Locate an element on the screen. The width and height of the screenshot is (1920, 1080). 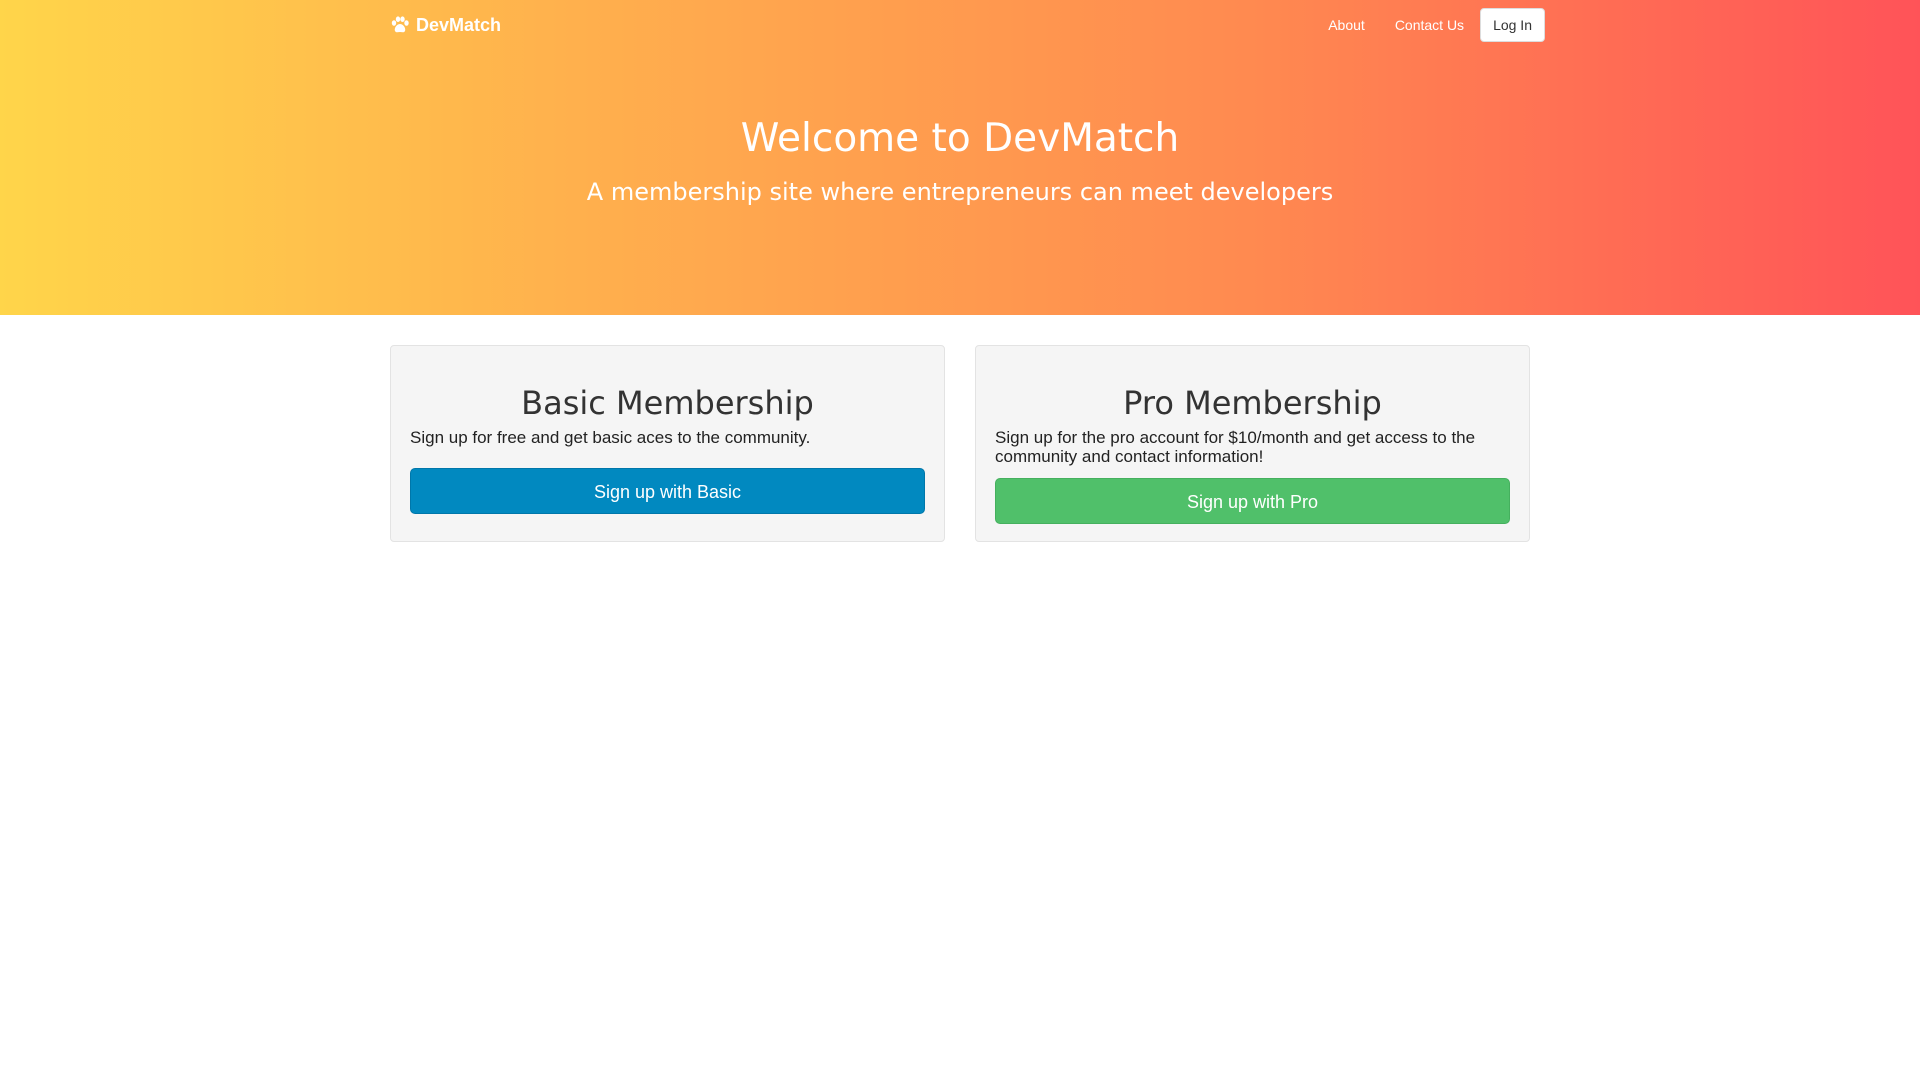
signup-pro-button: Sign up with Pro is located at coordinates (1252, 501).